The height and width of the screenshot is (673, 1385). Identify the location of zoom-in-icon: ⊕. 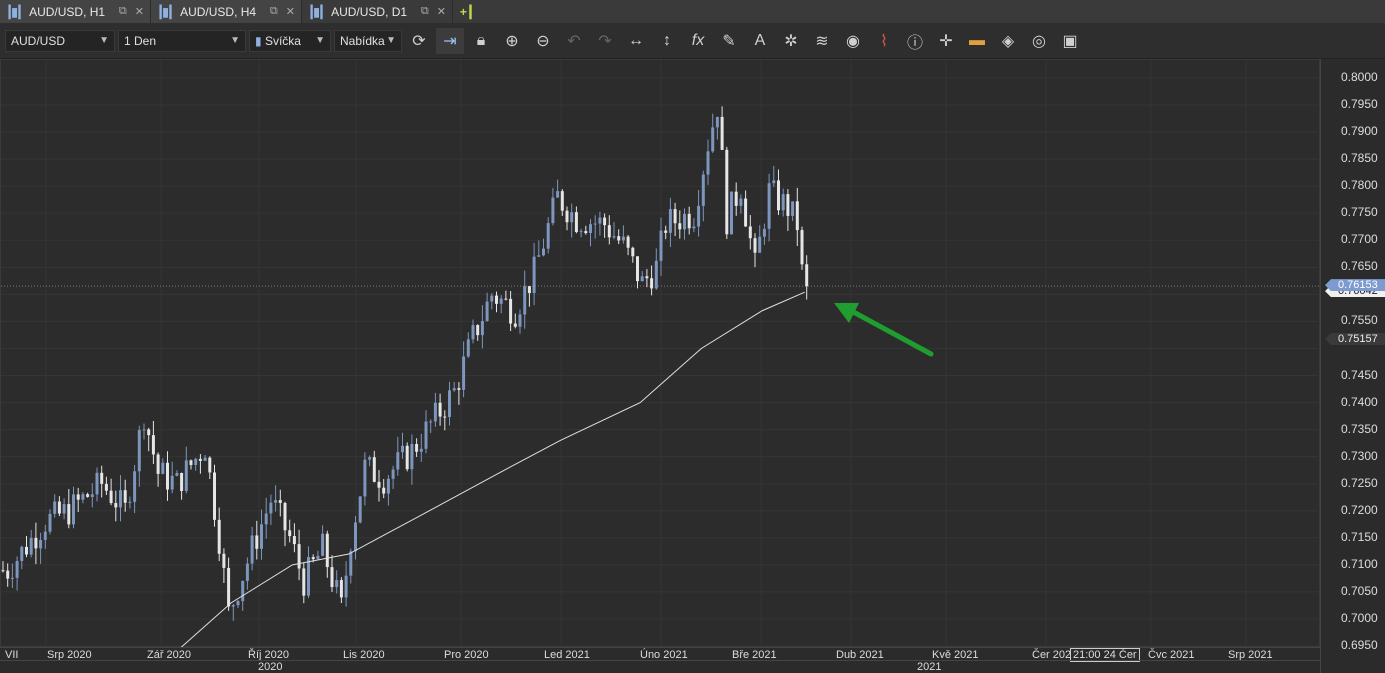
(512, 41).